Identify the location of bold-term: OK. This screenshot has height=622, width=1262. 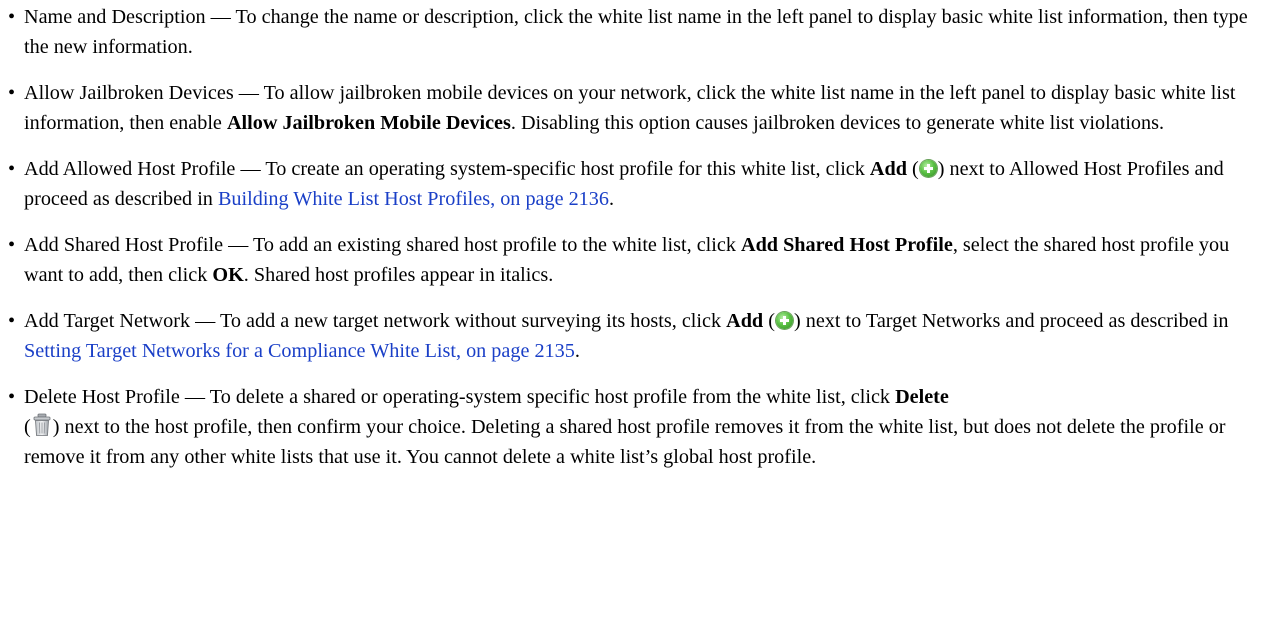
(228, 275).